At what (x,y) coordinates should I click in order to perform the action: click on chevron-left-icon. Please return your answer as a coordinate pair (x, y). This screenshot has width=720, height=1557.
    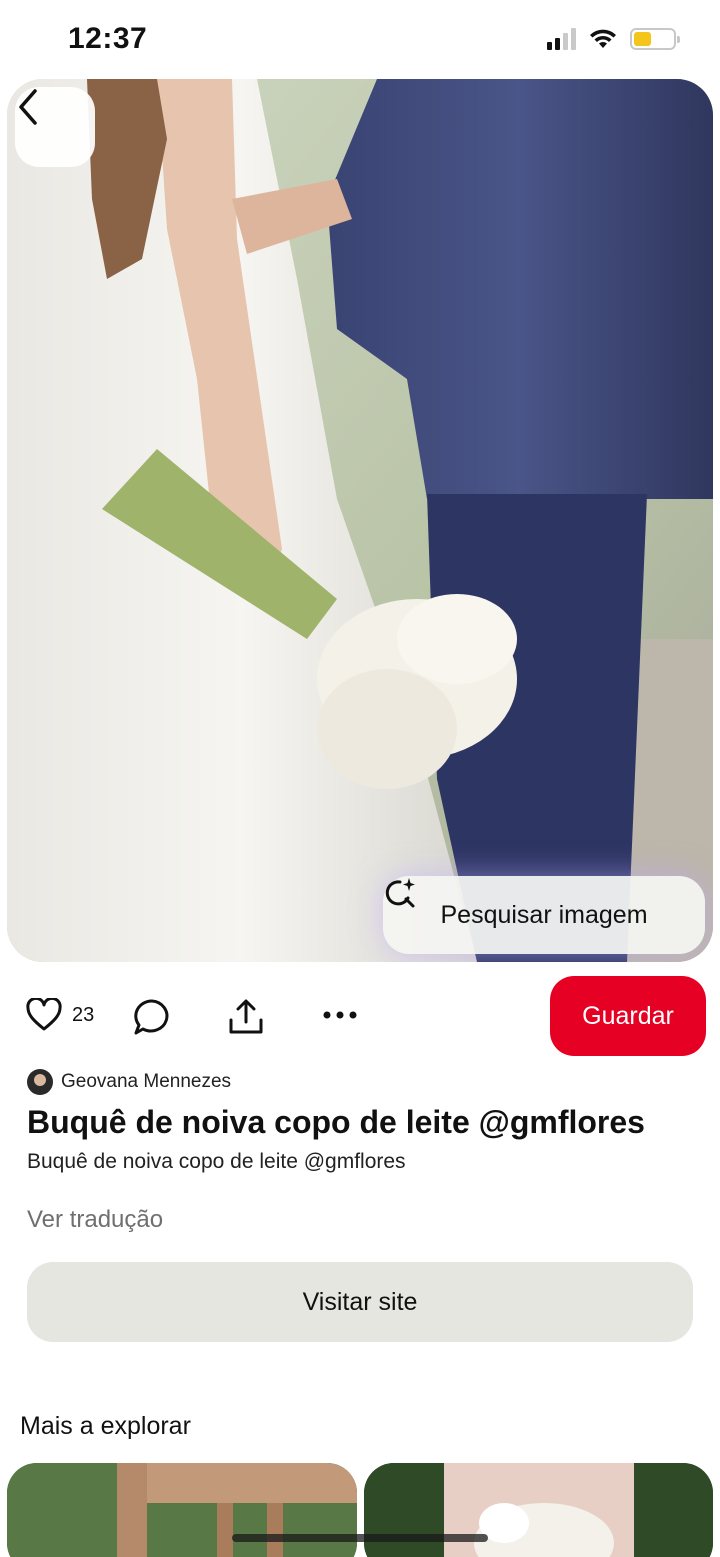
    Looking at the image, I should click on (28, 107).